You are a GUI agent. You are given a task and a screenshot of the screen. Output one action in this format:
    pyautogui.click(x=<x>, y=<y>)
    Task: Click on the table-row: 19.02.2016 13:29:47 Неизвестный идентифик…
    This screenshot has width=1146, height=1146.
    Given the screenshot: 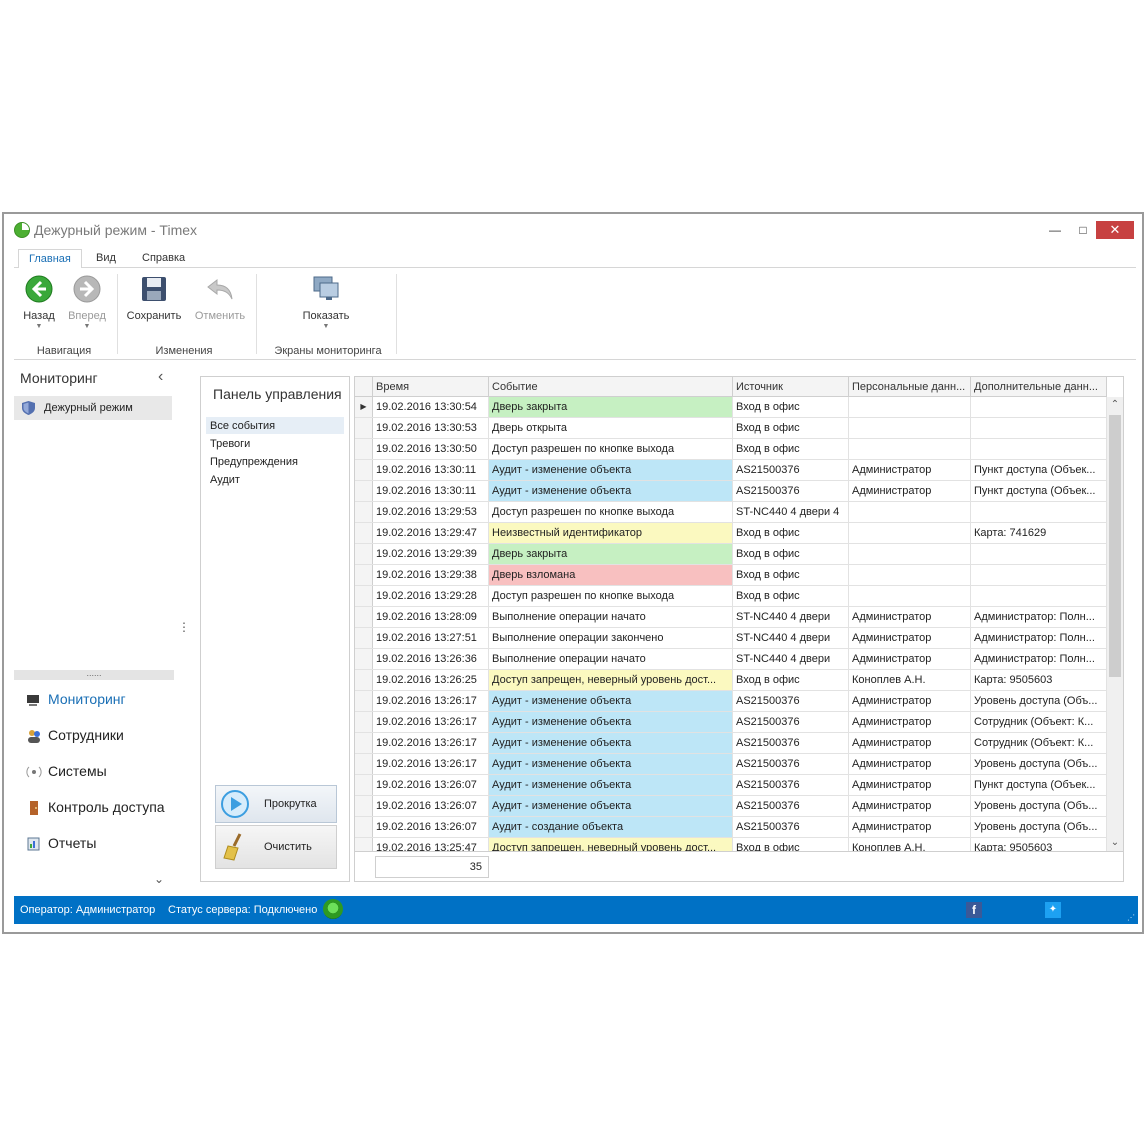 What is the action you would take?
    pyautogui.click(x=731, y=533)
    